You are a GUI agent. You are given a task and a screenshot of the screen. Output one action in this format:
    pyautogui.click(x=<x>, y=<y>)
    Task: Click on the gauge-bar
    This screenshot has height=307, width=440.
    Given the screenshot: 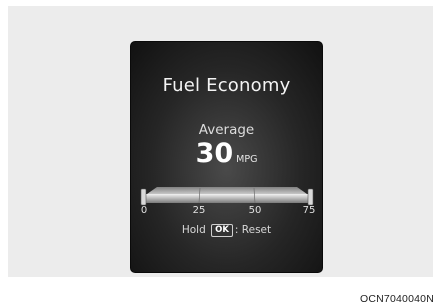 What is the action you would take?
    pyautogui.click(x=227, y=198)
    